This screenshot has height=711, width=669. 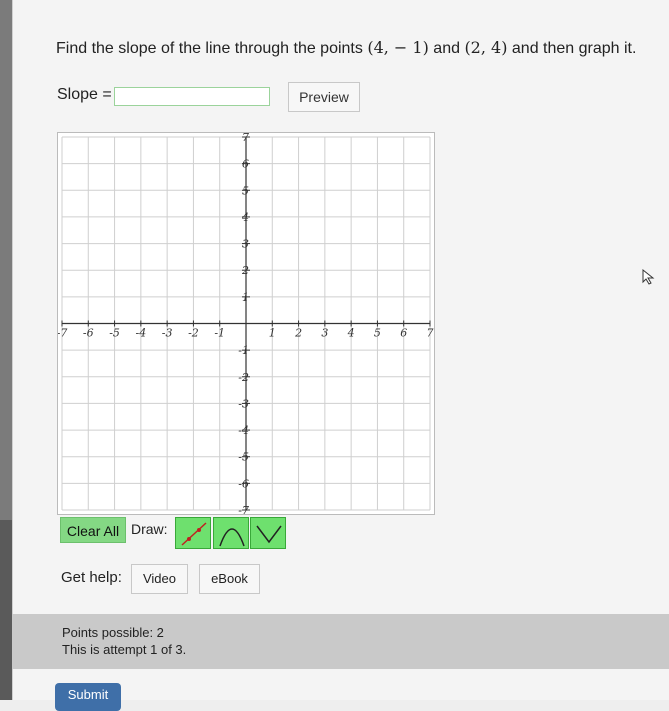 I want to click on parabola-icon, so click(x=232, y=537).